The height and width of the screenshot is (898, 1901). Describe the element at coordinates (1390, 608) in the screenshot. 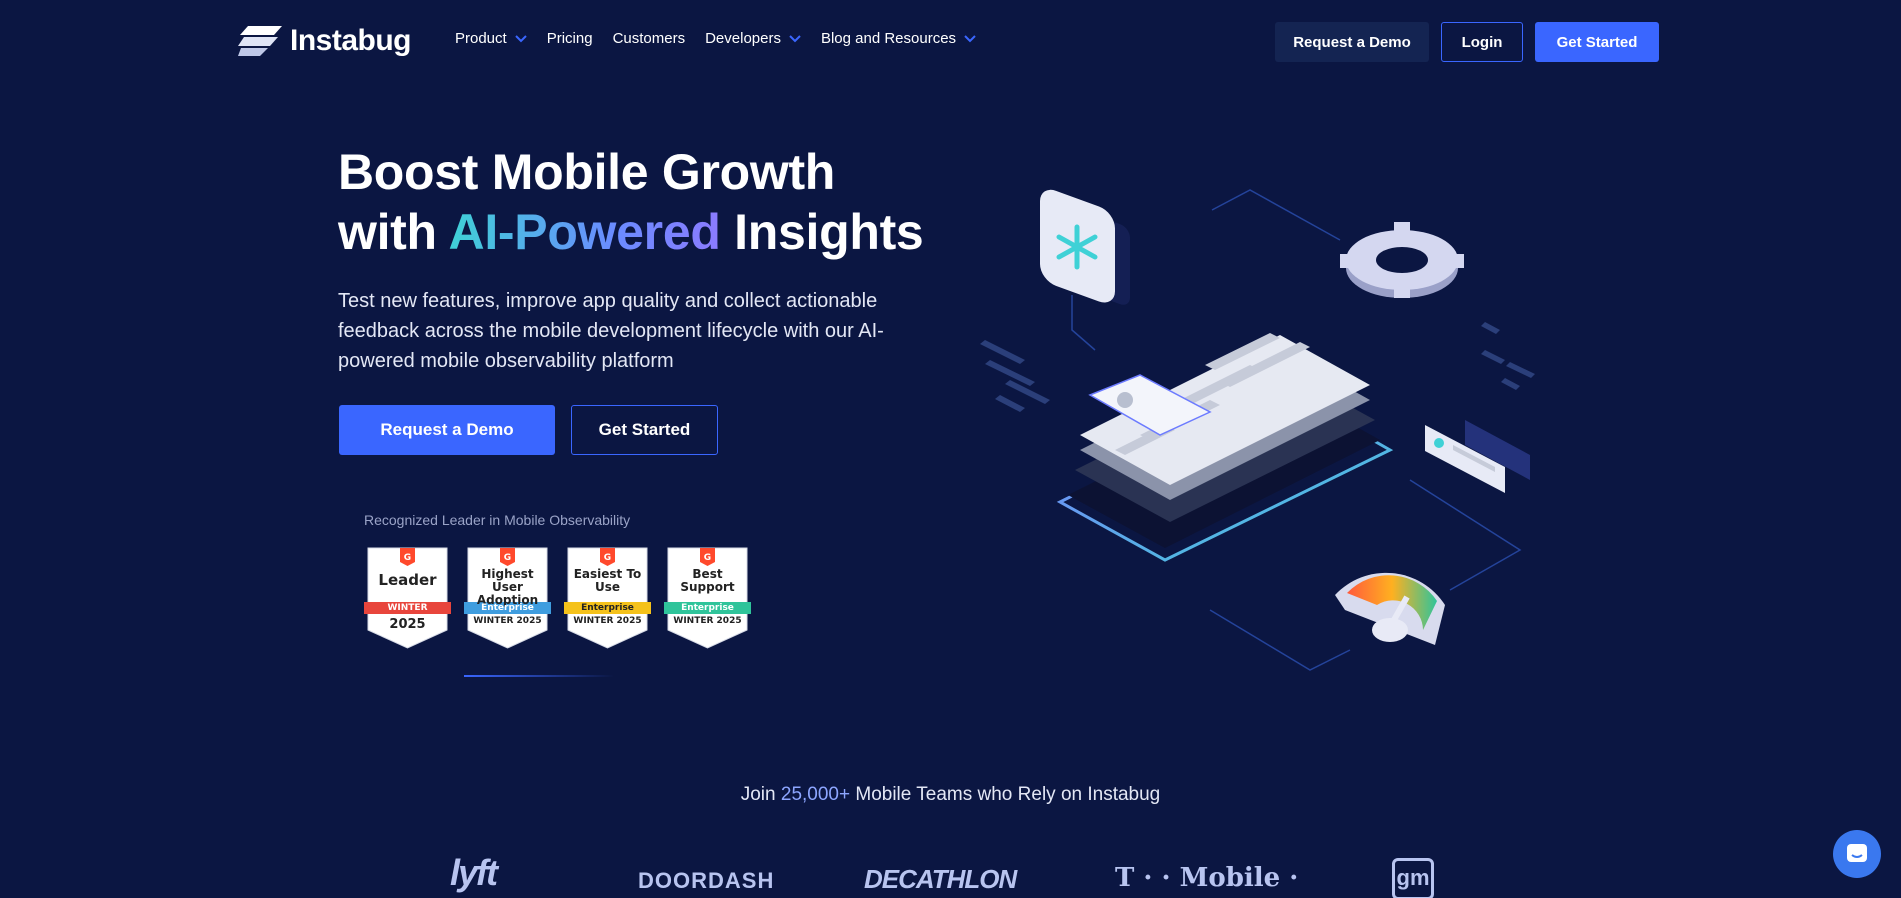

I see `gauge-icon` at that location.